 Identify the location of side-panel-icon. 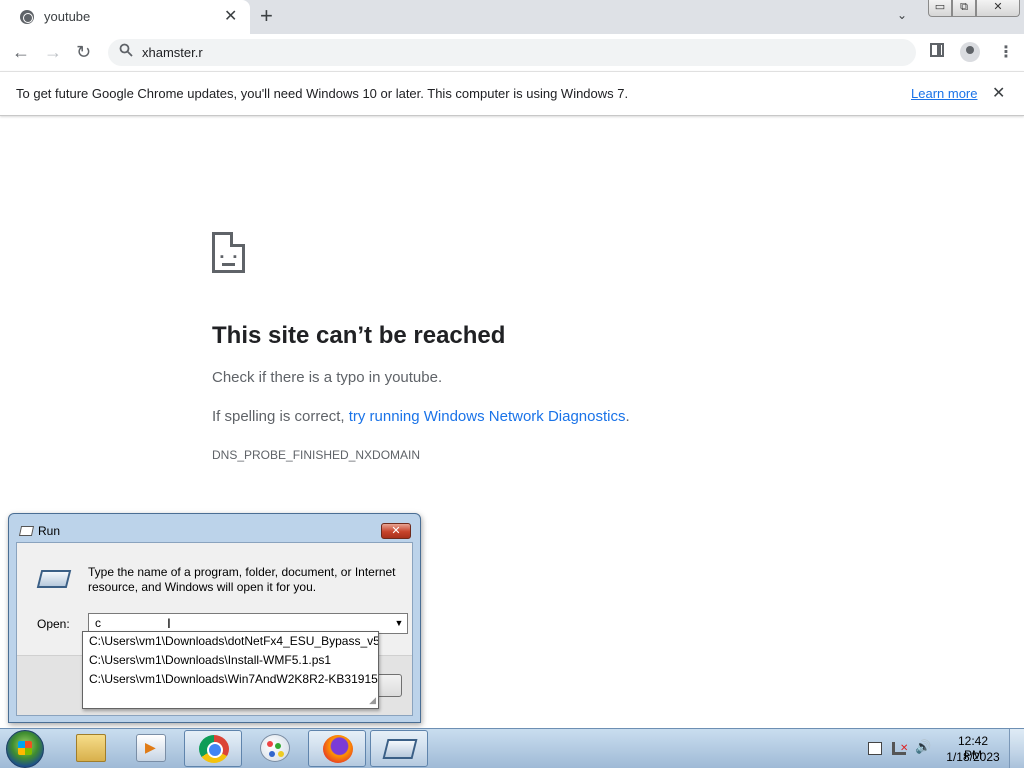
(937, 50).